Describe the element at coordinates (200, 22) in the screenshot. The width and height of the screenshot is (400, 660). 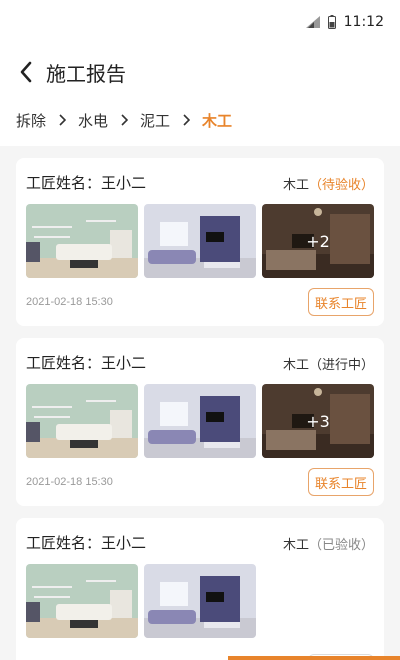
I see `status-bar: 11:12` at that location.